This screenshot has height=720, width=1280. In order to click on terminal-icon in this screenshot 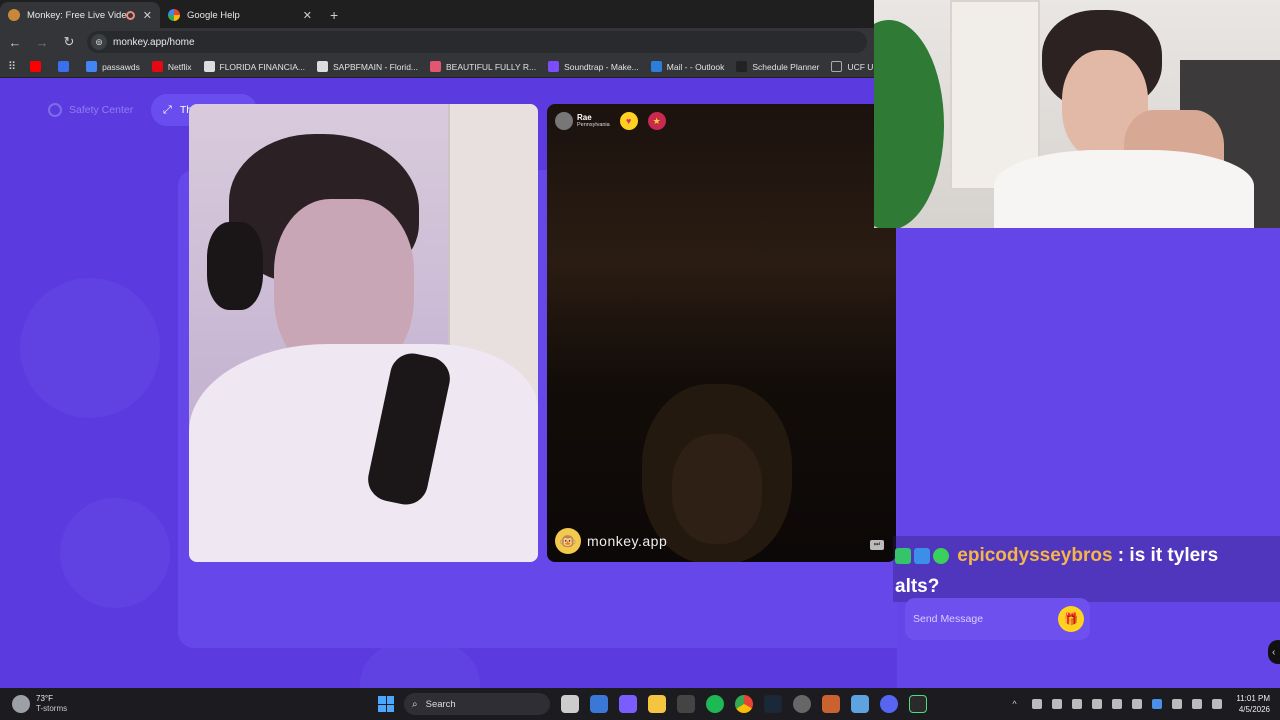, I will do `click(918, 704)`.